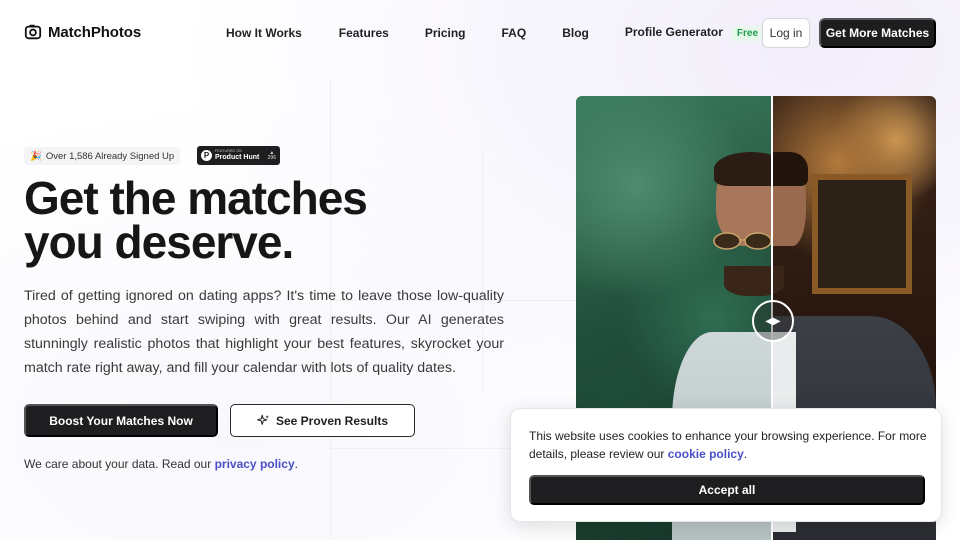 This screenshot has height=540, width=960. Describe the element at coordinates (271, 157) in the screenshot. I see `upvote-number: 296` at that location.